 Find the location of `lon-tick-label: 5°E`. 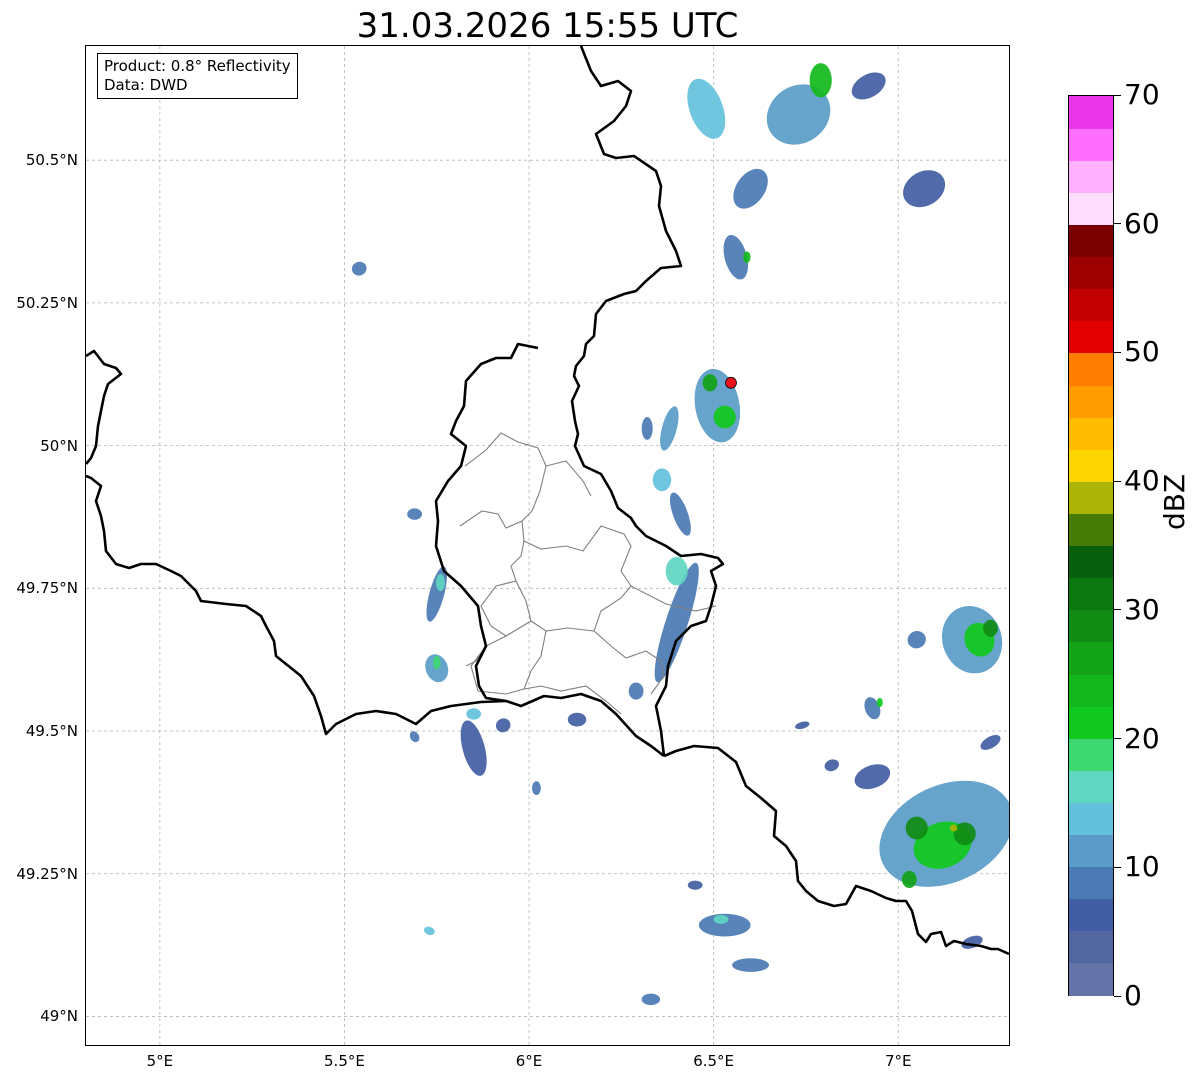

lon-tick-label: 5°E is located at coordinates (160, 1061).